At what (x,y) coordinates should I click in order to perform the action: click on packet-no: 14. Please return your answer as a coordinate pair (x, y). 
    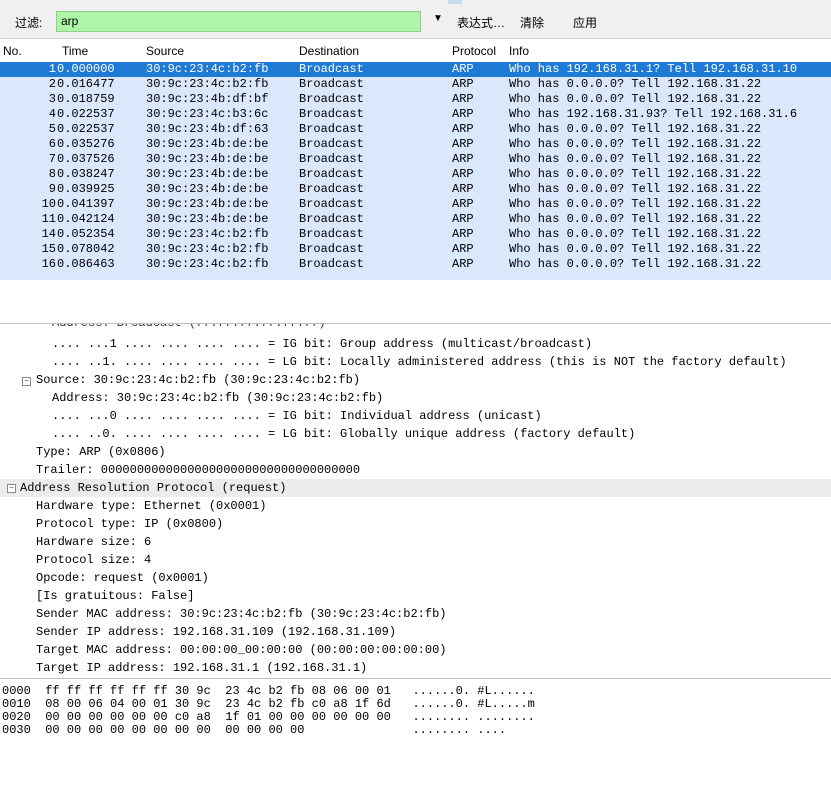
    Looking at the image, I should click on (48, 234).